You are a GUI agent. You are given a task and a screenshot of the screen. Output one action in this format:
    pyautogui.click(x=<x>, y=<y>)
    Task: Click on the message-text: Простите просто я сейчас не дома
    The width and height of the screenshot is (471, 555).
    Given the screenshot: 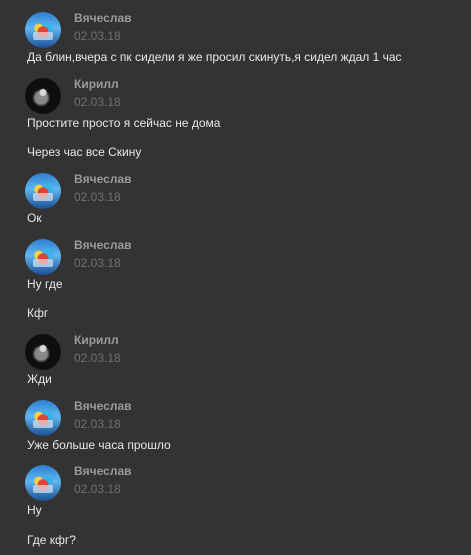 What is the action you would take?
    pyautogui.click(x=124, y=123)
    